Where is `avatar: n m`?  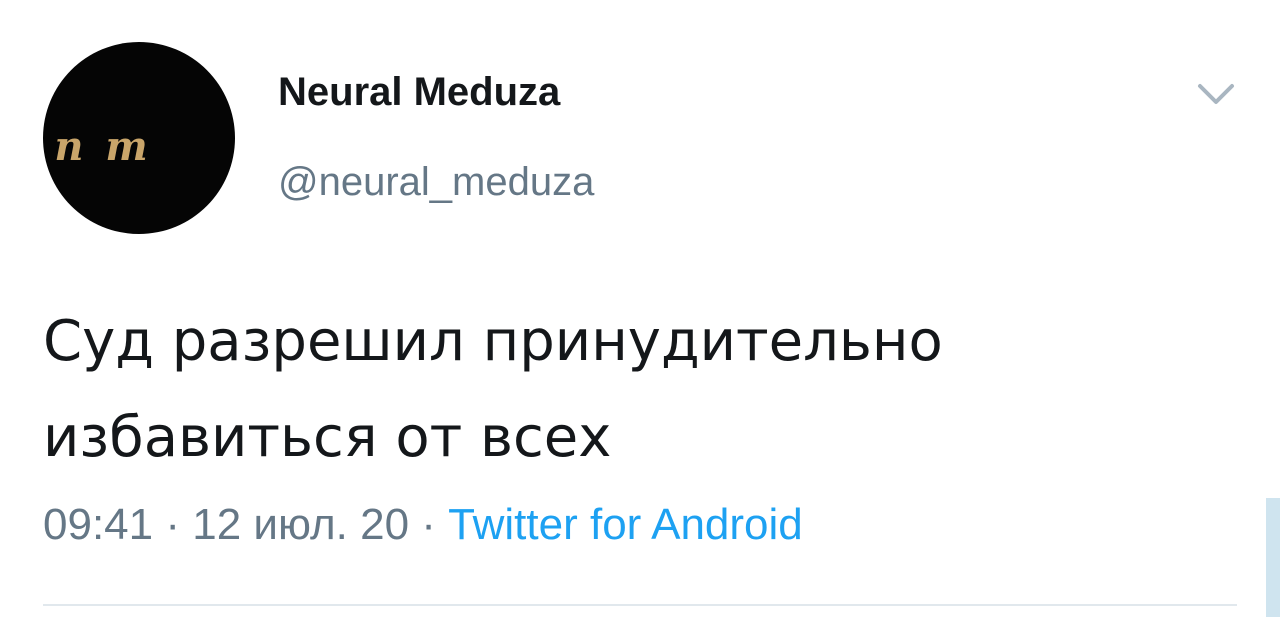
avatar: n m is located at coordinates (139, 138).